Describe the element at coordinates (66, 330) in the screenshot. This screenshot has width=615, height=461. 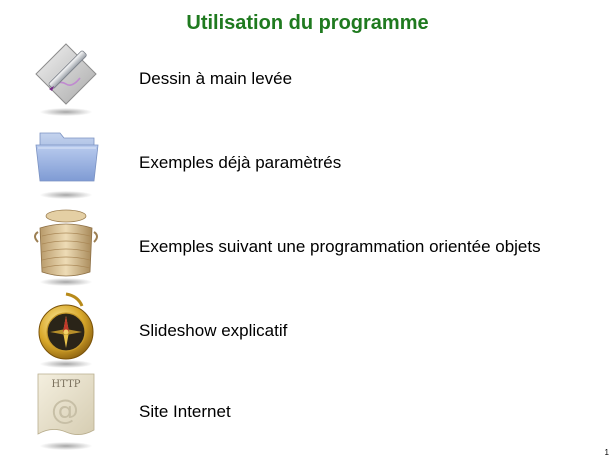
I see `compass-icon` at that location.